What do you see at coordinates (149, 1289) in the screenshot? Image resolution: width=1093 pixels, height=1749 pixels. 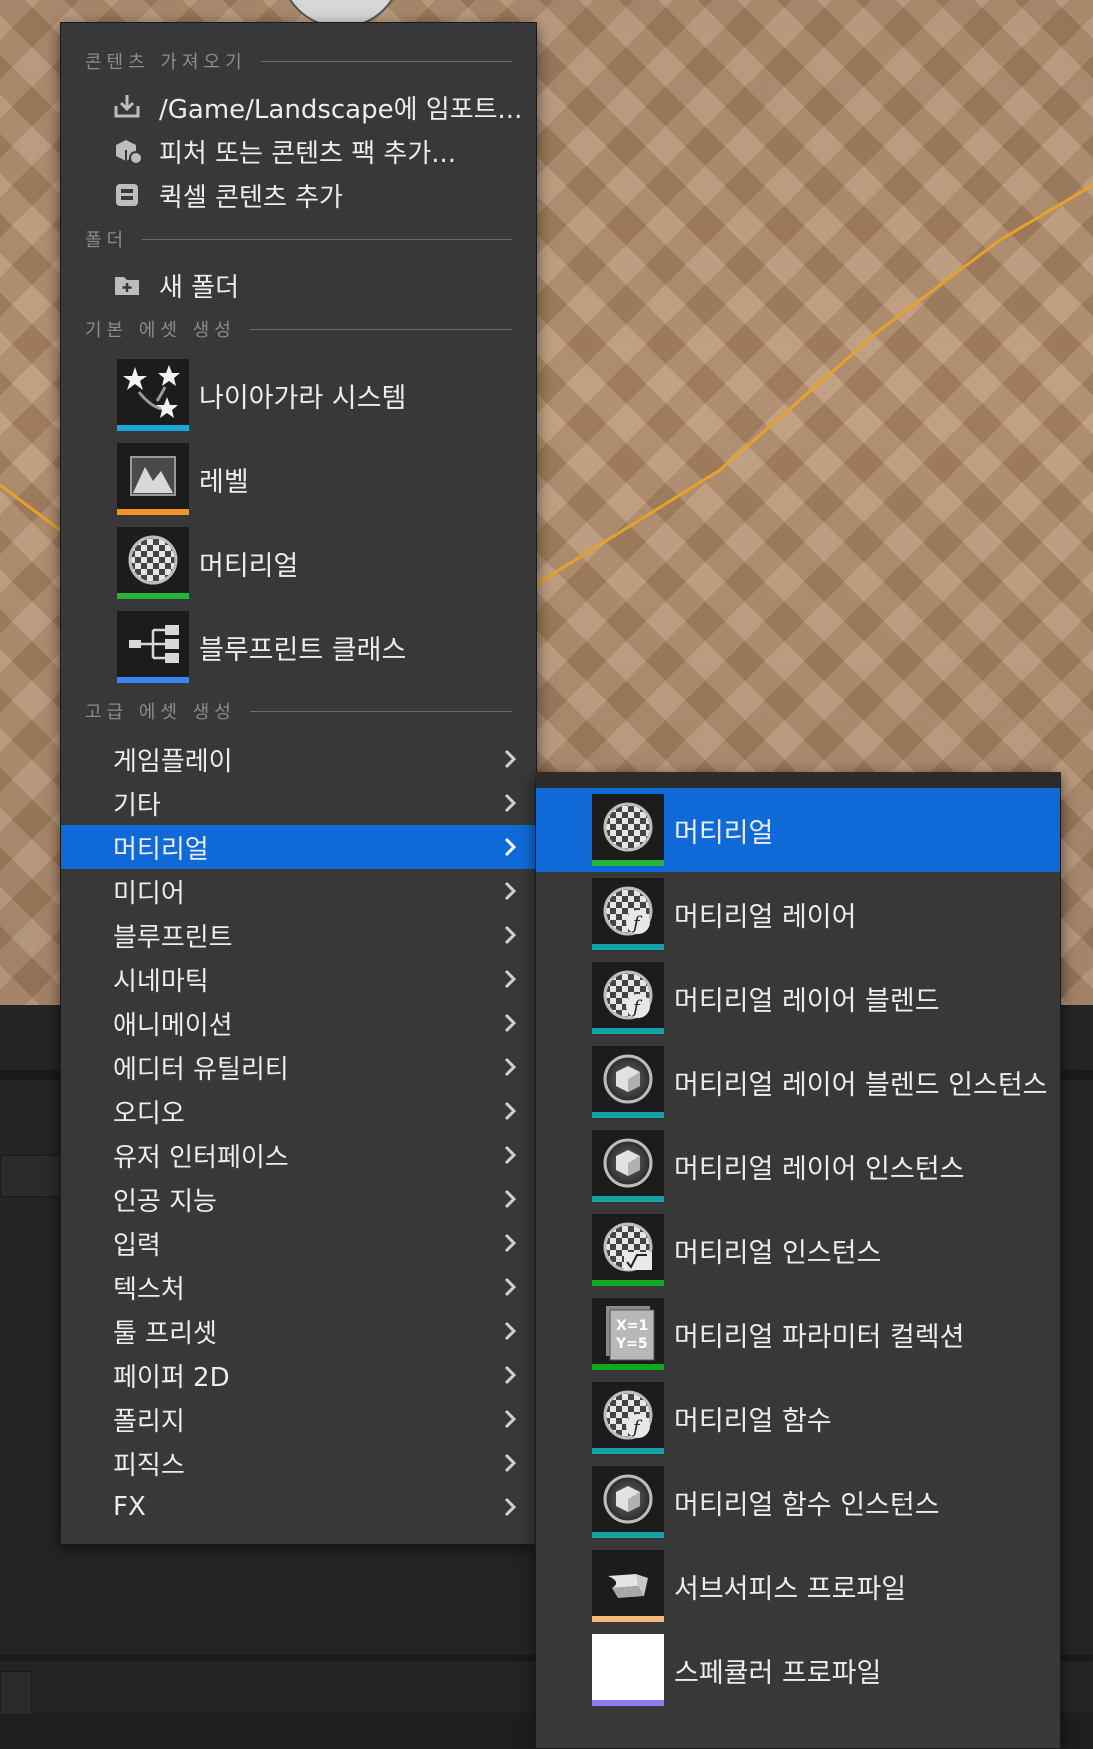 I see `category-label: 텍스처` at bounding box center [149, 1289].